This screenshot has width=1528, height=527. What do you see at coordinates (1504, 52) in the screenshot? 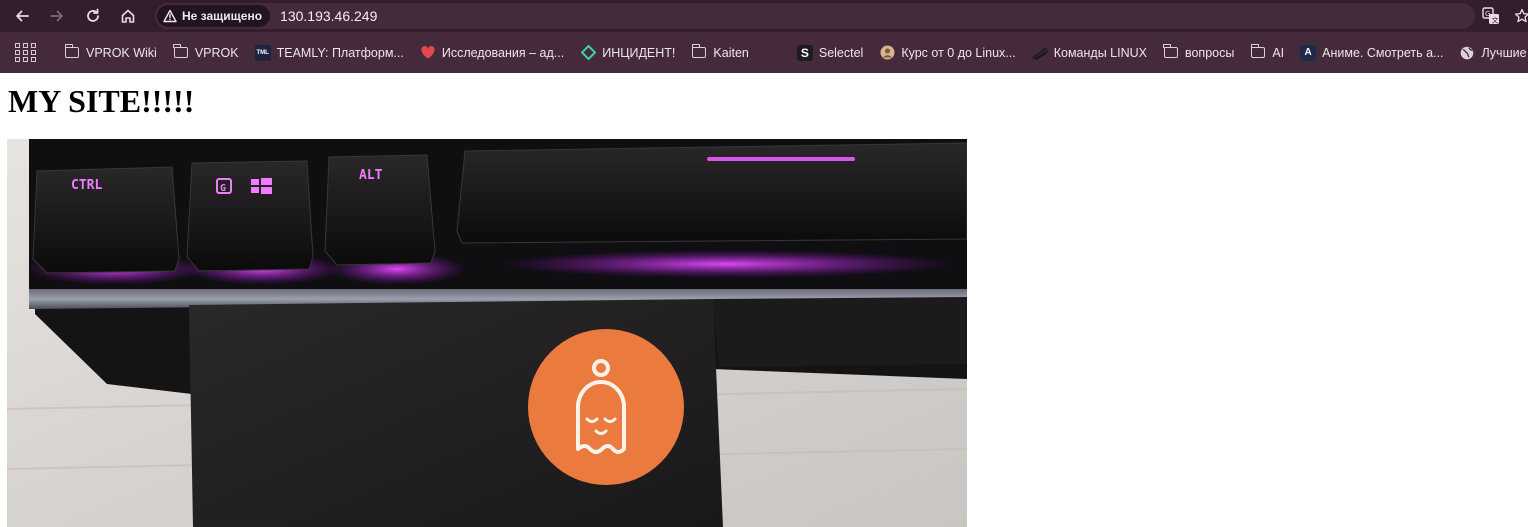
I see `bookmark-label: Лучшие онлай` at bounding box center [1504, 52].